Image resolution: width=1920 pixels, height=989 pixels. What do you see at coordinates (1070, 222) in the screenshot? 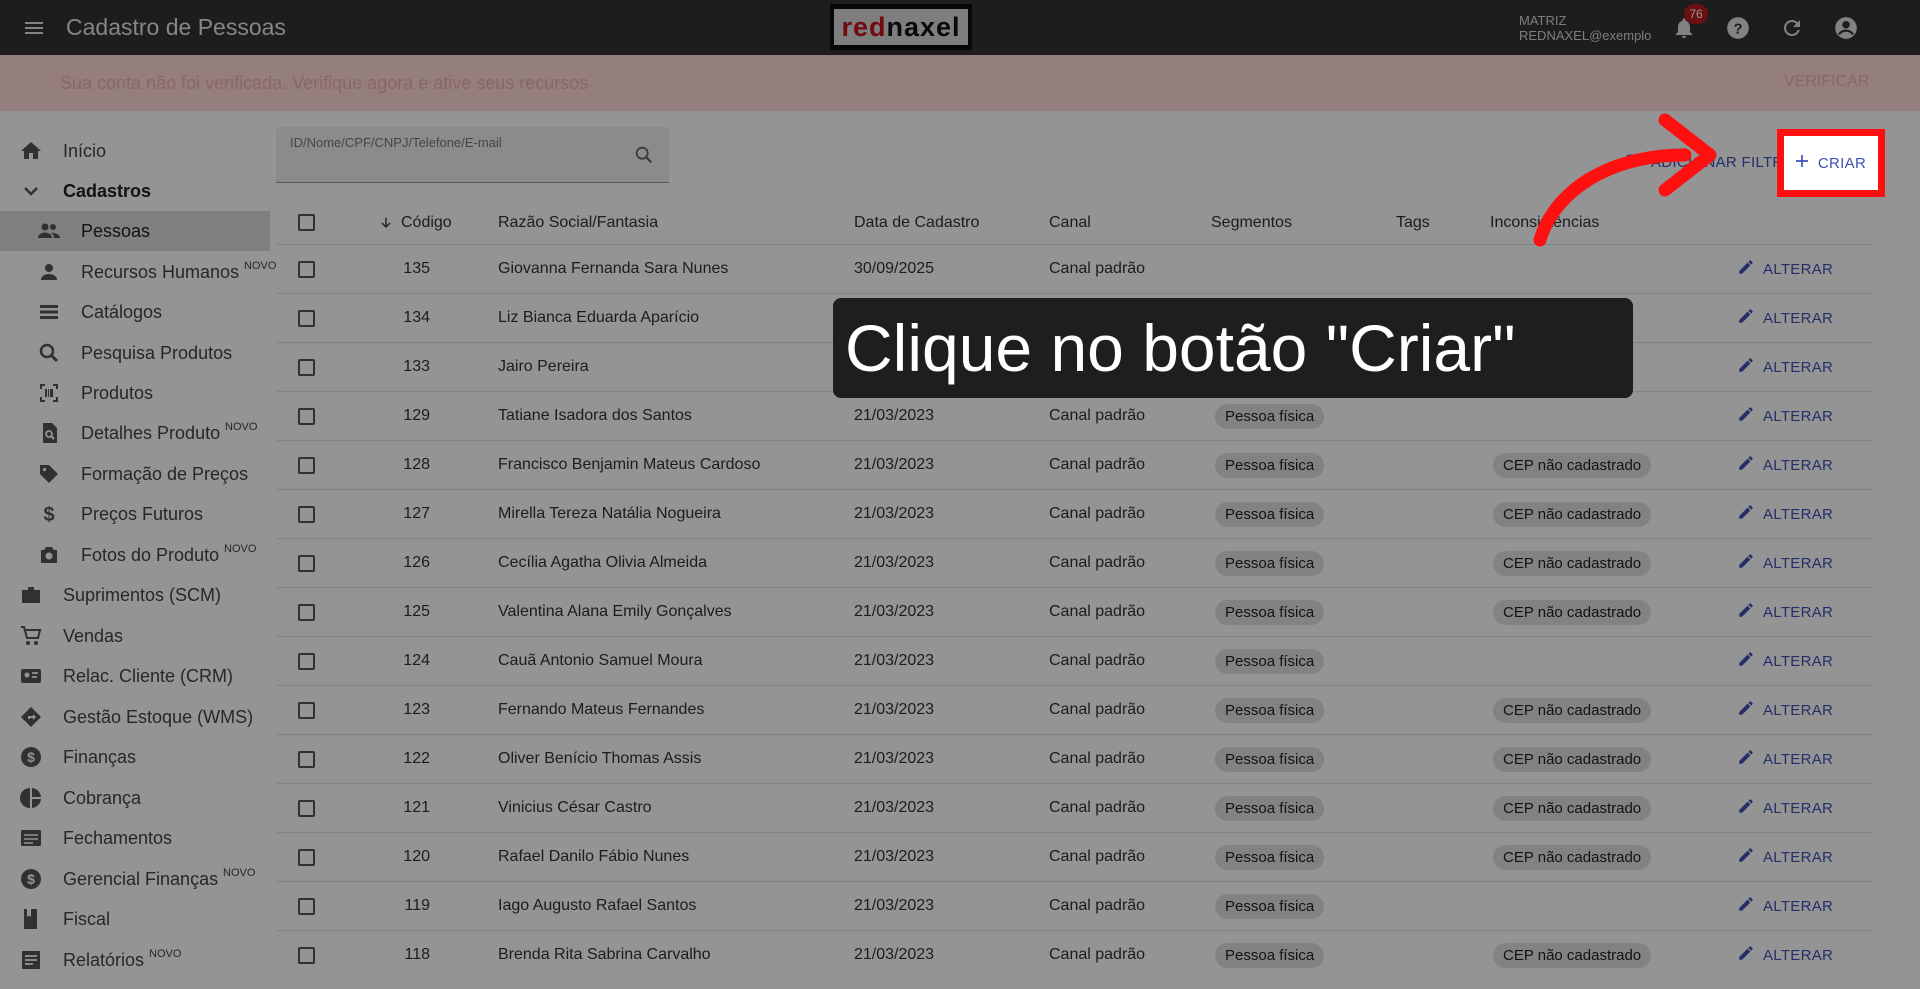
I see `column-header-canal: Canal` at bounding box center [1070, 222].